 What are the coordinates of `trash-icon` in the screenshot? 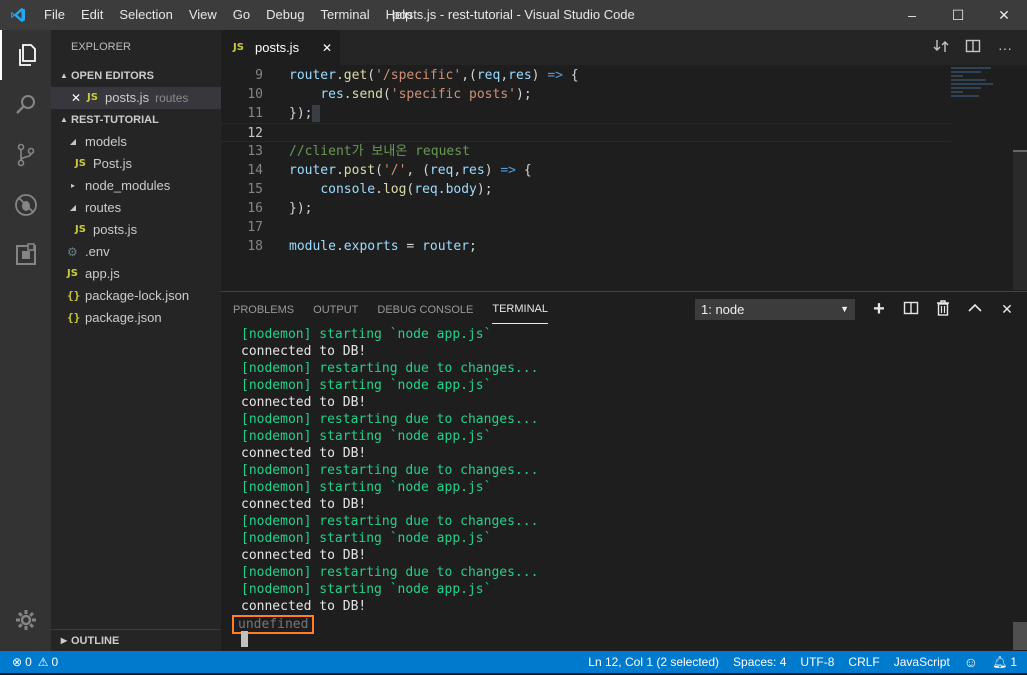 It's located at (943, 309).